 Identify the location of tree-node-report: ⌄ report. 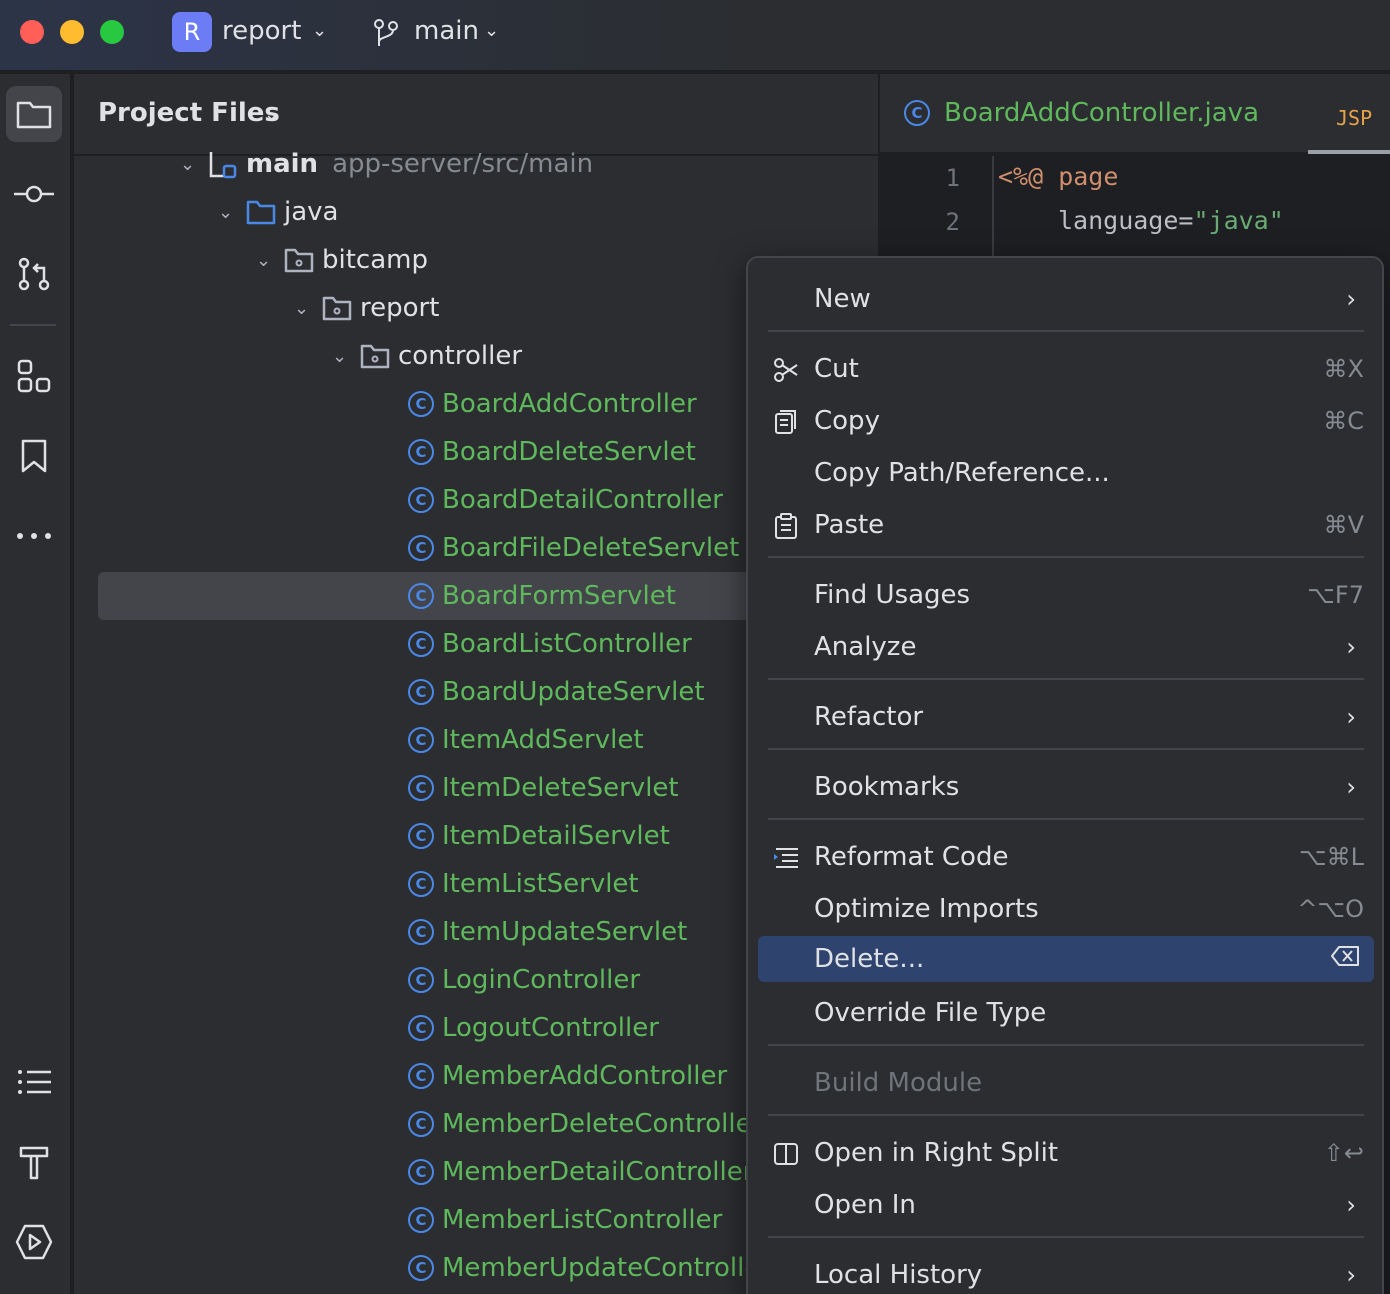
(366, 308).